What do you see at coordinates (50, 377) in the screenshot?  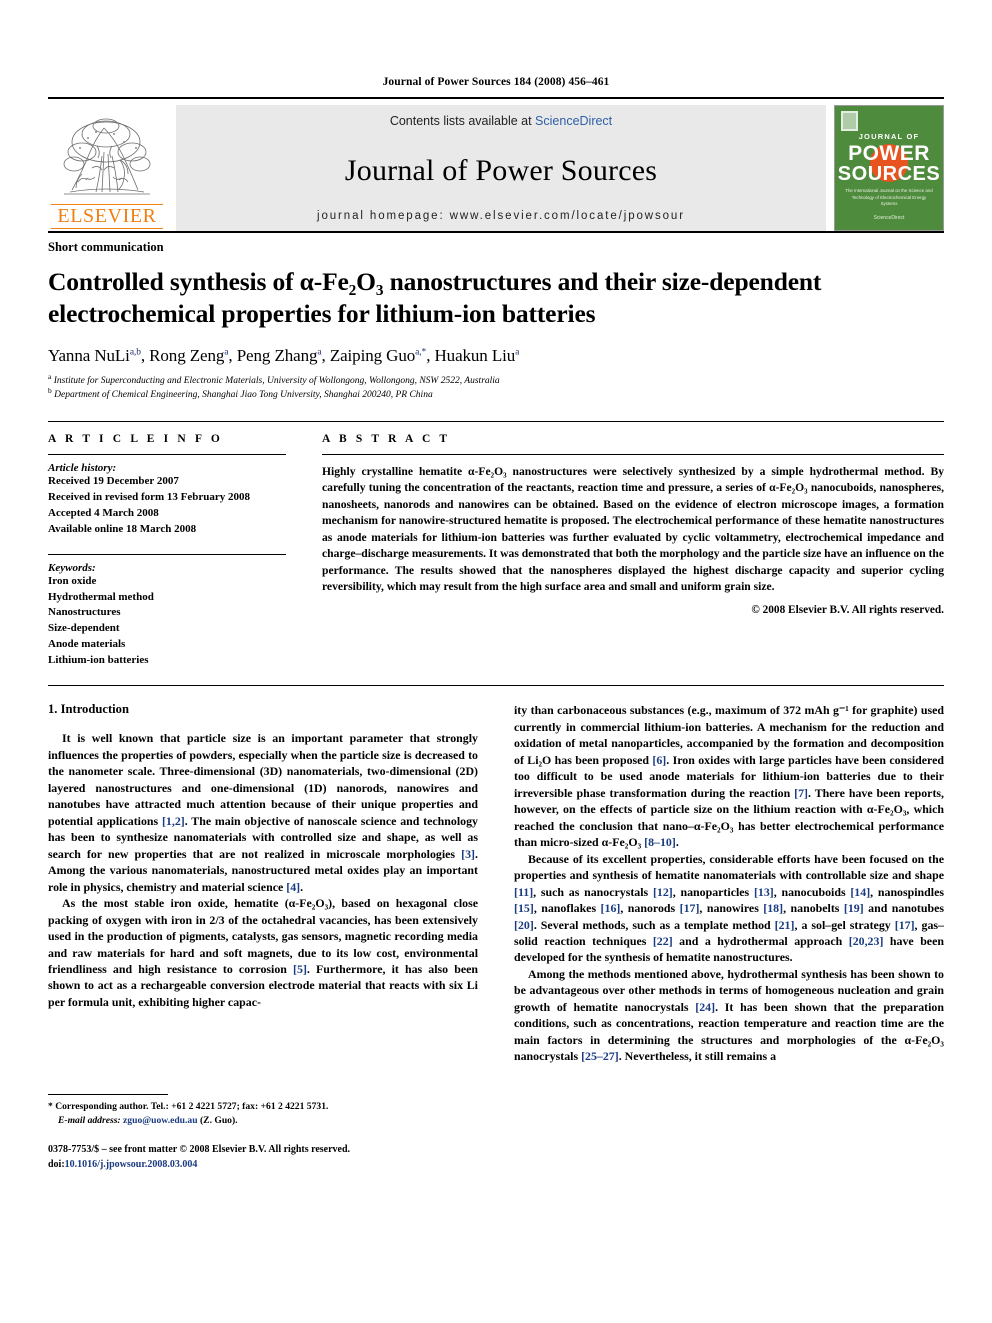 I see `affiliation-marker: a` at bounding box center [50, 377].